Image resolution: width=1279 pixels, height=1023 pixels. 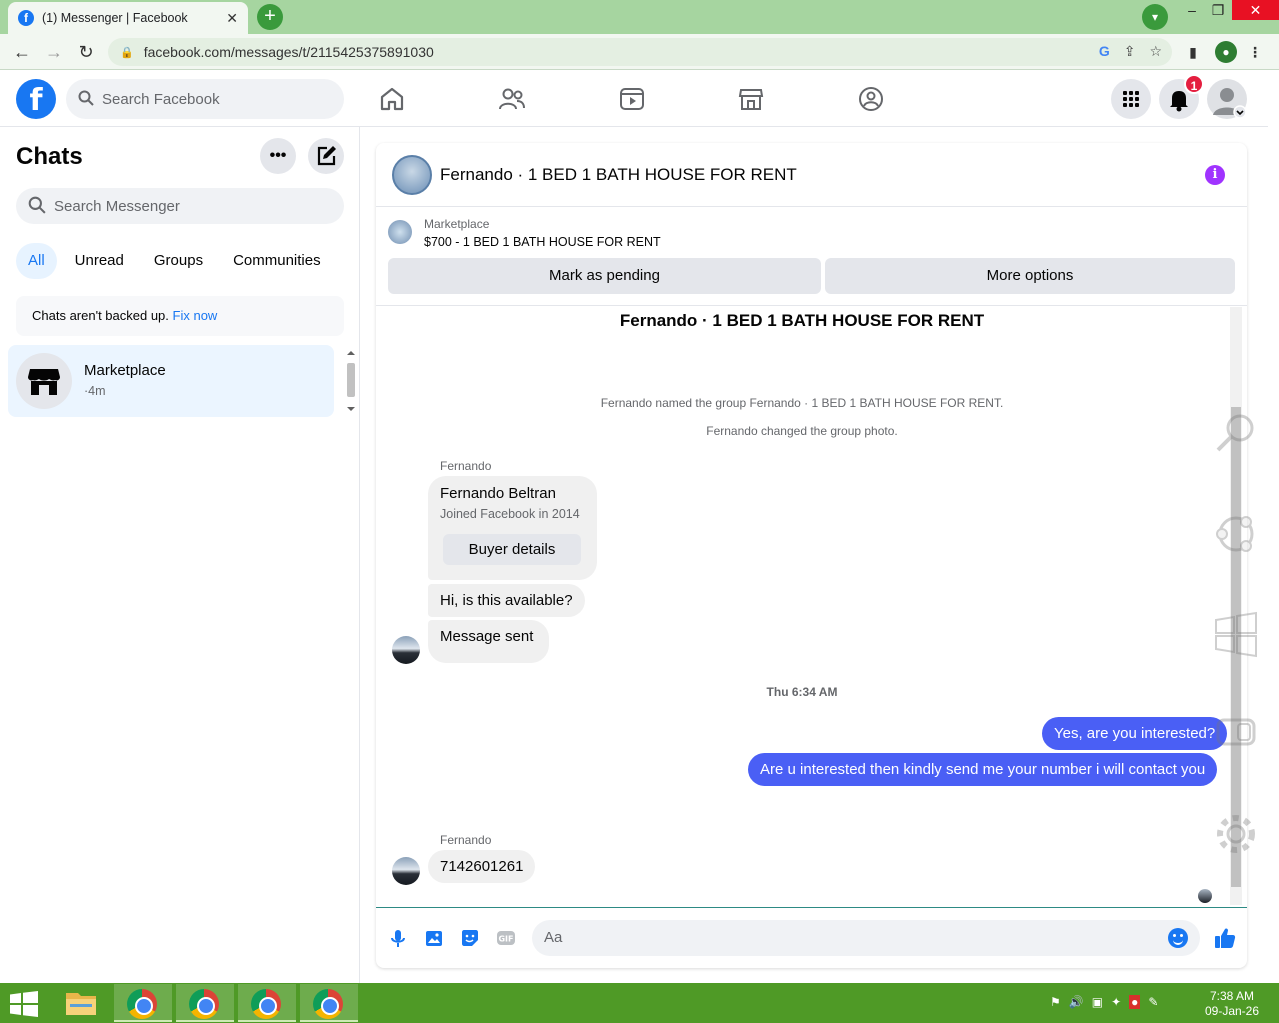 I want to click on thread-heading: Fernando · 1 BED 1 BATH HOUSE FOR RENT, so click(x=802, y=320).